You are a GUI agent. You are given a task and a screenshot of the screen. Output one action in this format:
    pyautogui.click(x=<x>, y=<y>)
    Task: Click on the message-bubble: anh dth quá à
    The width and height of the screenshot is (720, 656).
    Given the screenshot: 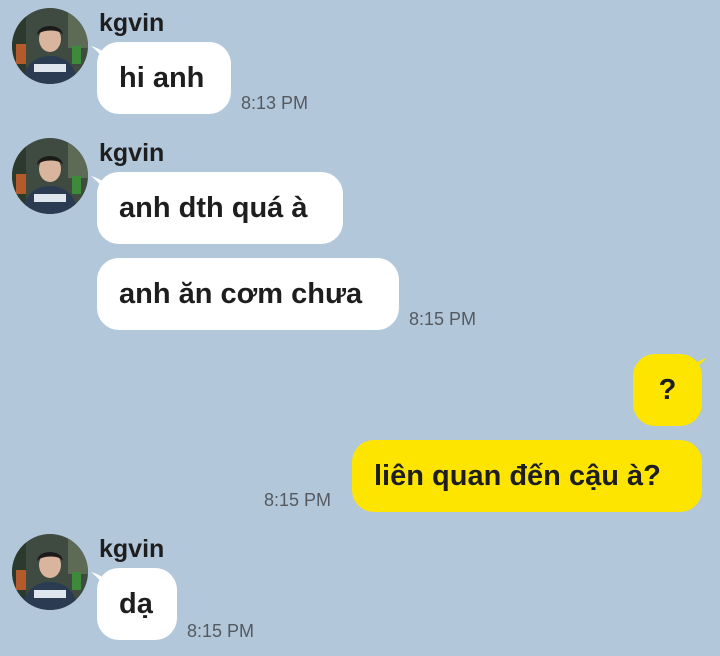 What is the action you would take?
    pyautogui.click(x=220, y=208)
    